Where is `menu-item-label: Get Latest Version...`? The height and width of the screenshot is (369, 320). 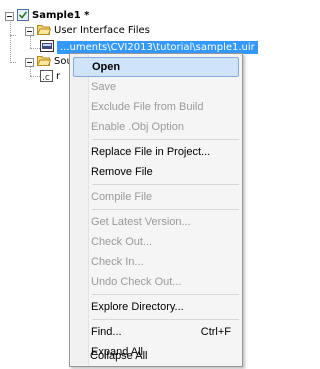 menu-item-label: Get Latest Version... is located at coordinates (141, 222).